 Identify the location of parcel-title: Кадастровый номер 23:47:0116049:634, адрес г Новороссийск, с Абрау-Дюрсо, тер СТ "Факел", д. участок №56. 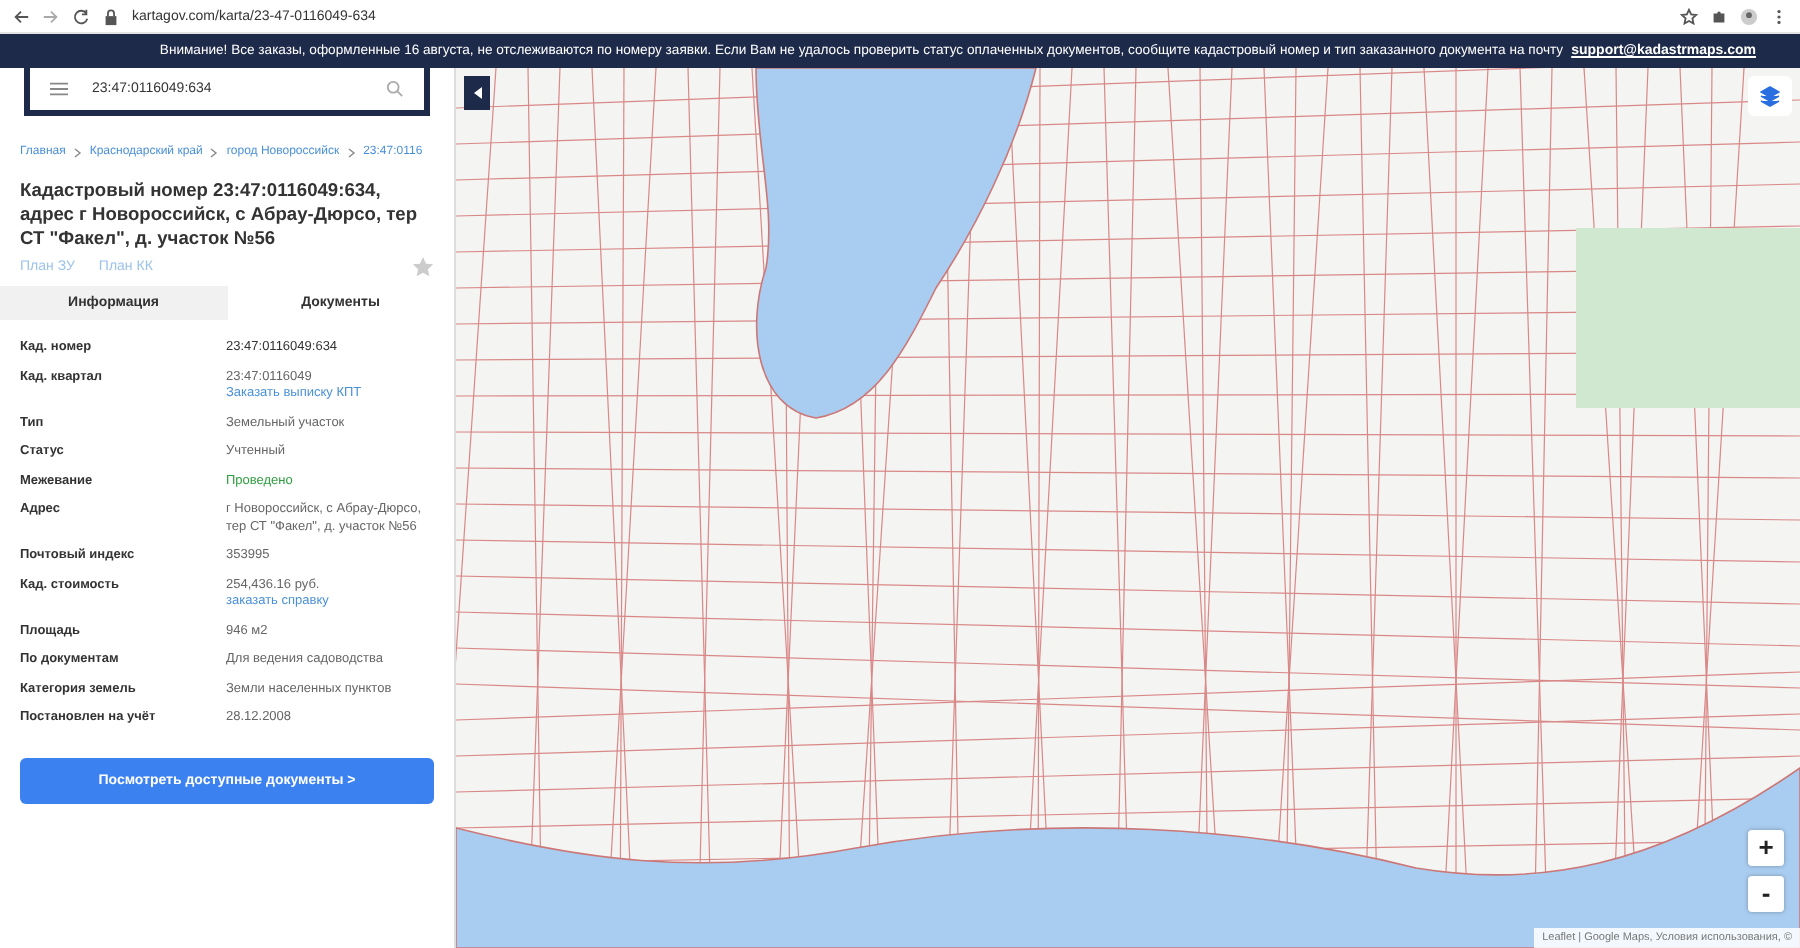
(220, 214).